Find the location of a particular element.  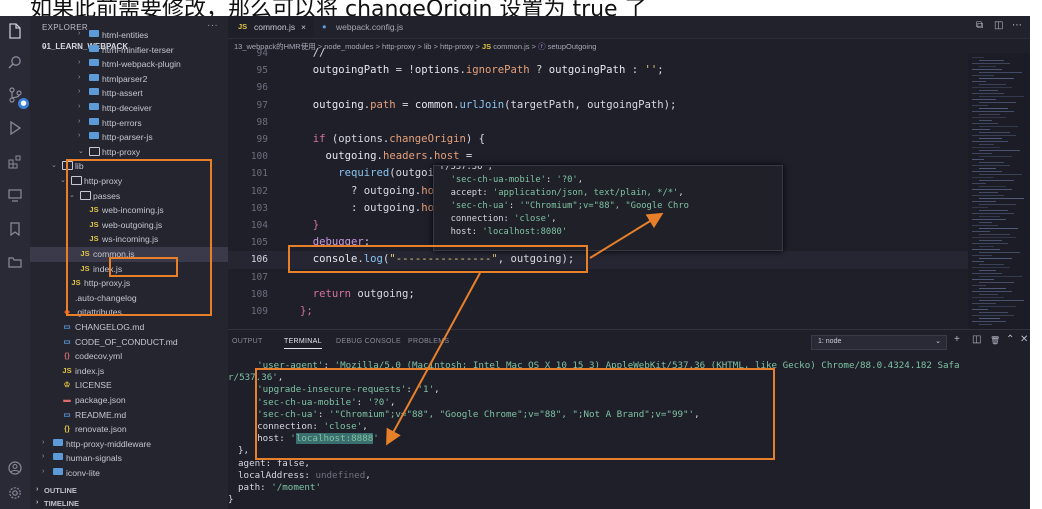

tab-label: common.js is located at coordinates (275, 27).